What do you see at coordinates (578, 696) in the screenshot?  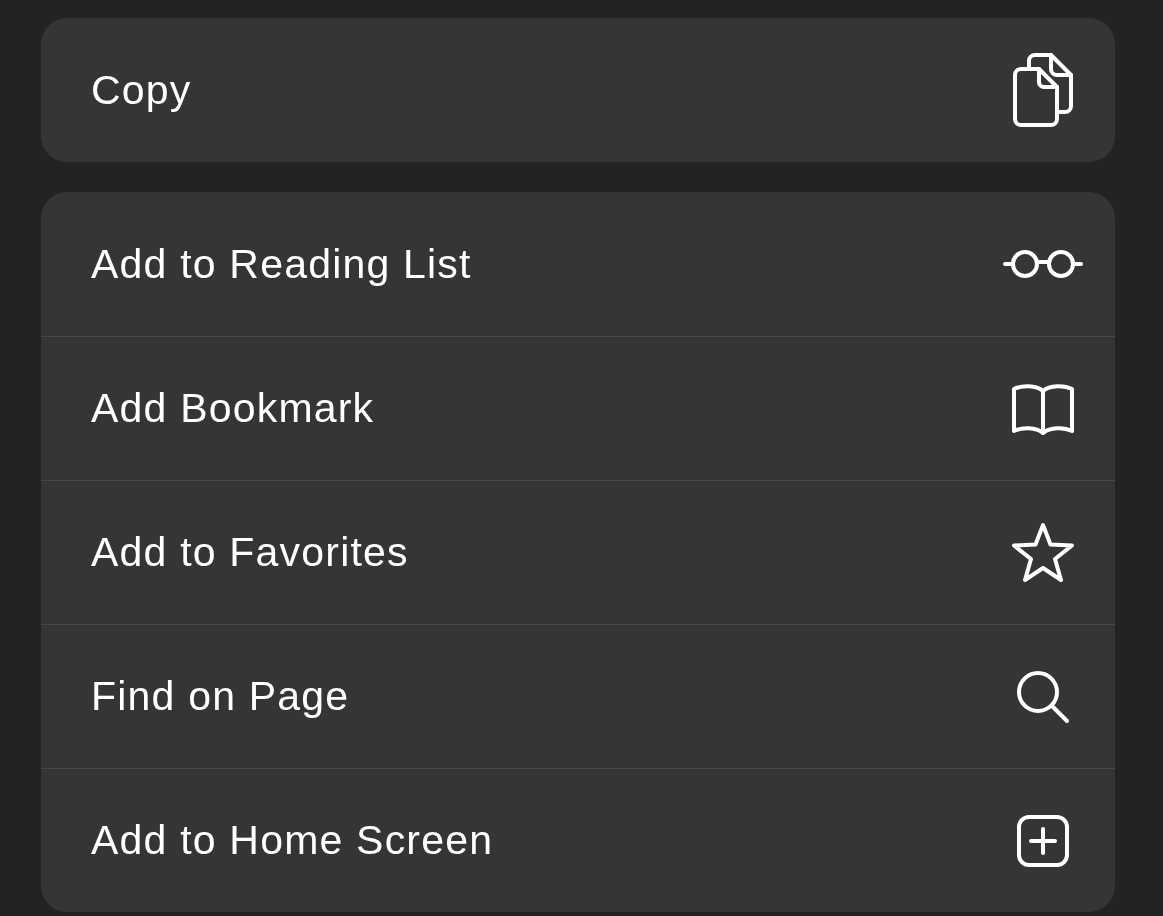 I see `menu-item: Find on Page` at bounding box center [578, 696].